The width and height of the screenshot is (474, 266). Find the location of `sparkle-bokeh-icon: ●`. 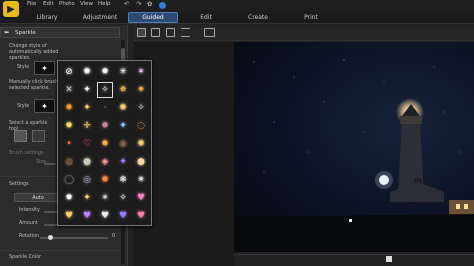

sparkle-bokeh-icon: ● is located at coordinates (87, 162).